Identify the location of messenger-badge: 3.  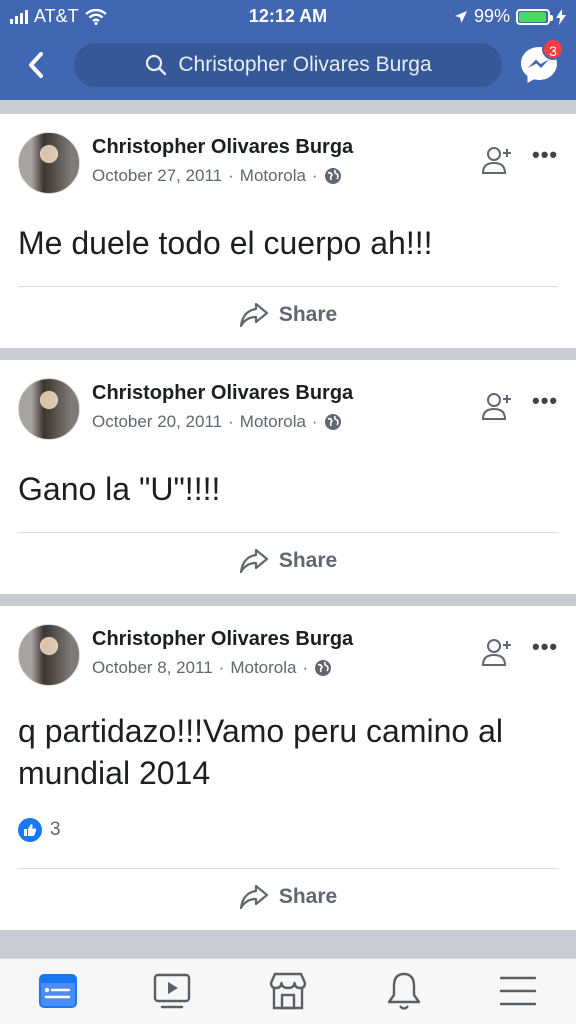
(553, 49).